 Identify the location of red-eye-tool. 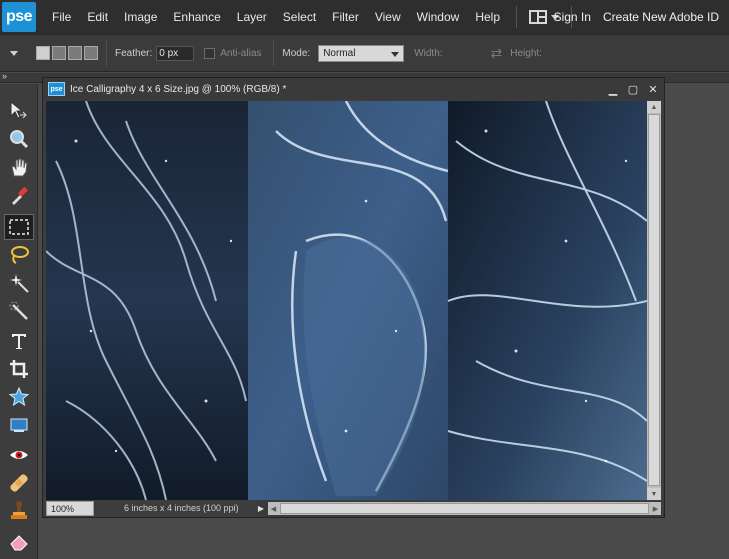
(19, 455).